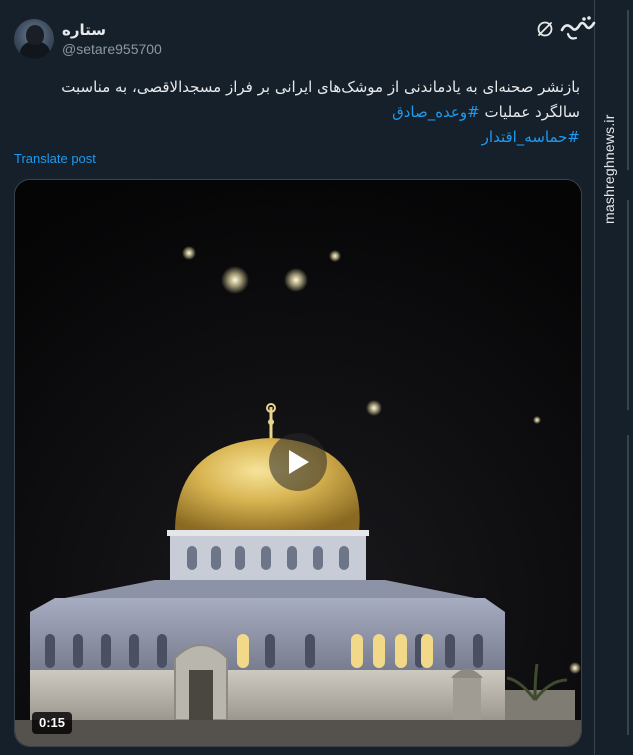 This screenshot has width=633, height=755. What do you see at coordinates (545, 29) in the screenshot?
I see `grok-icon` at bounding box center [545, 29].